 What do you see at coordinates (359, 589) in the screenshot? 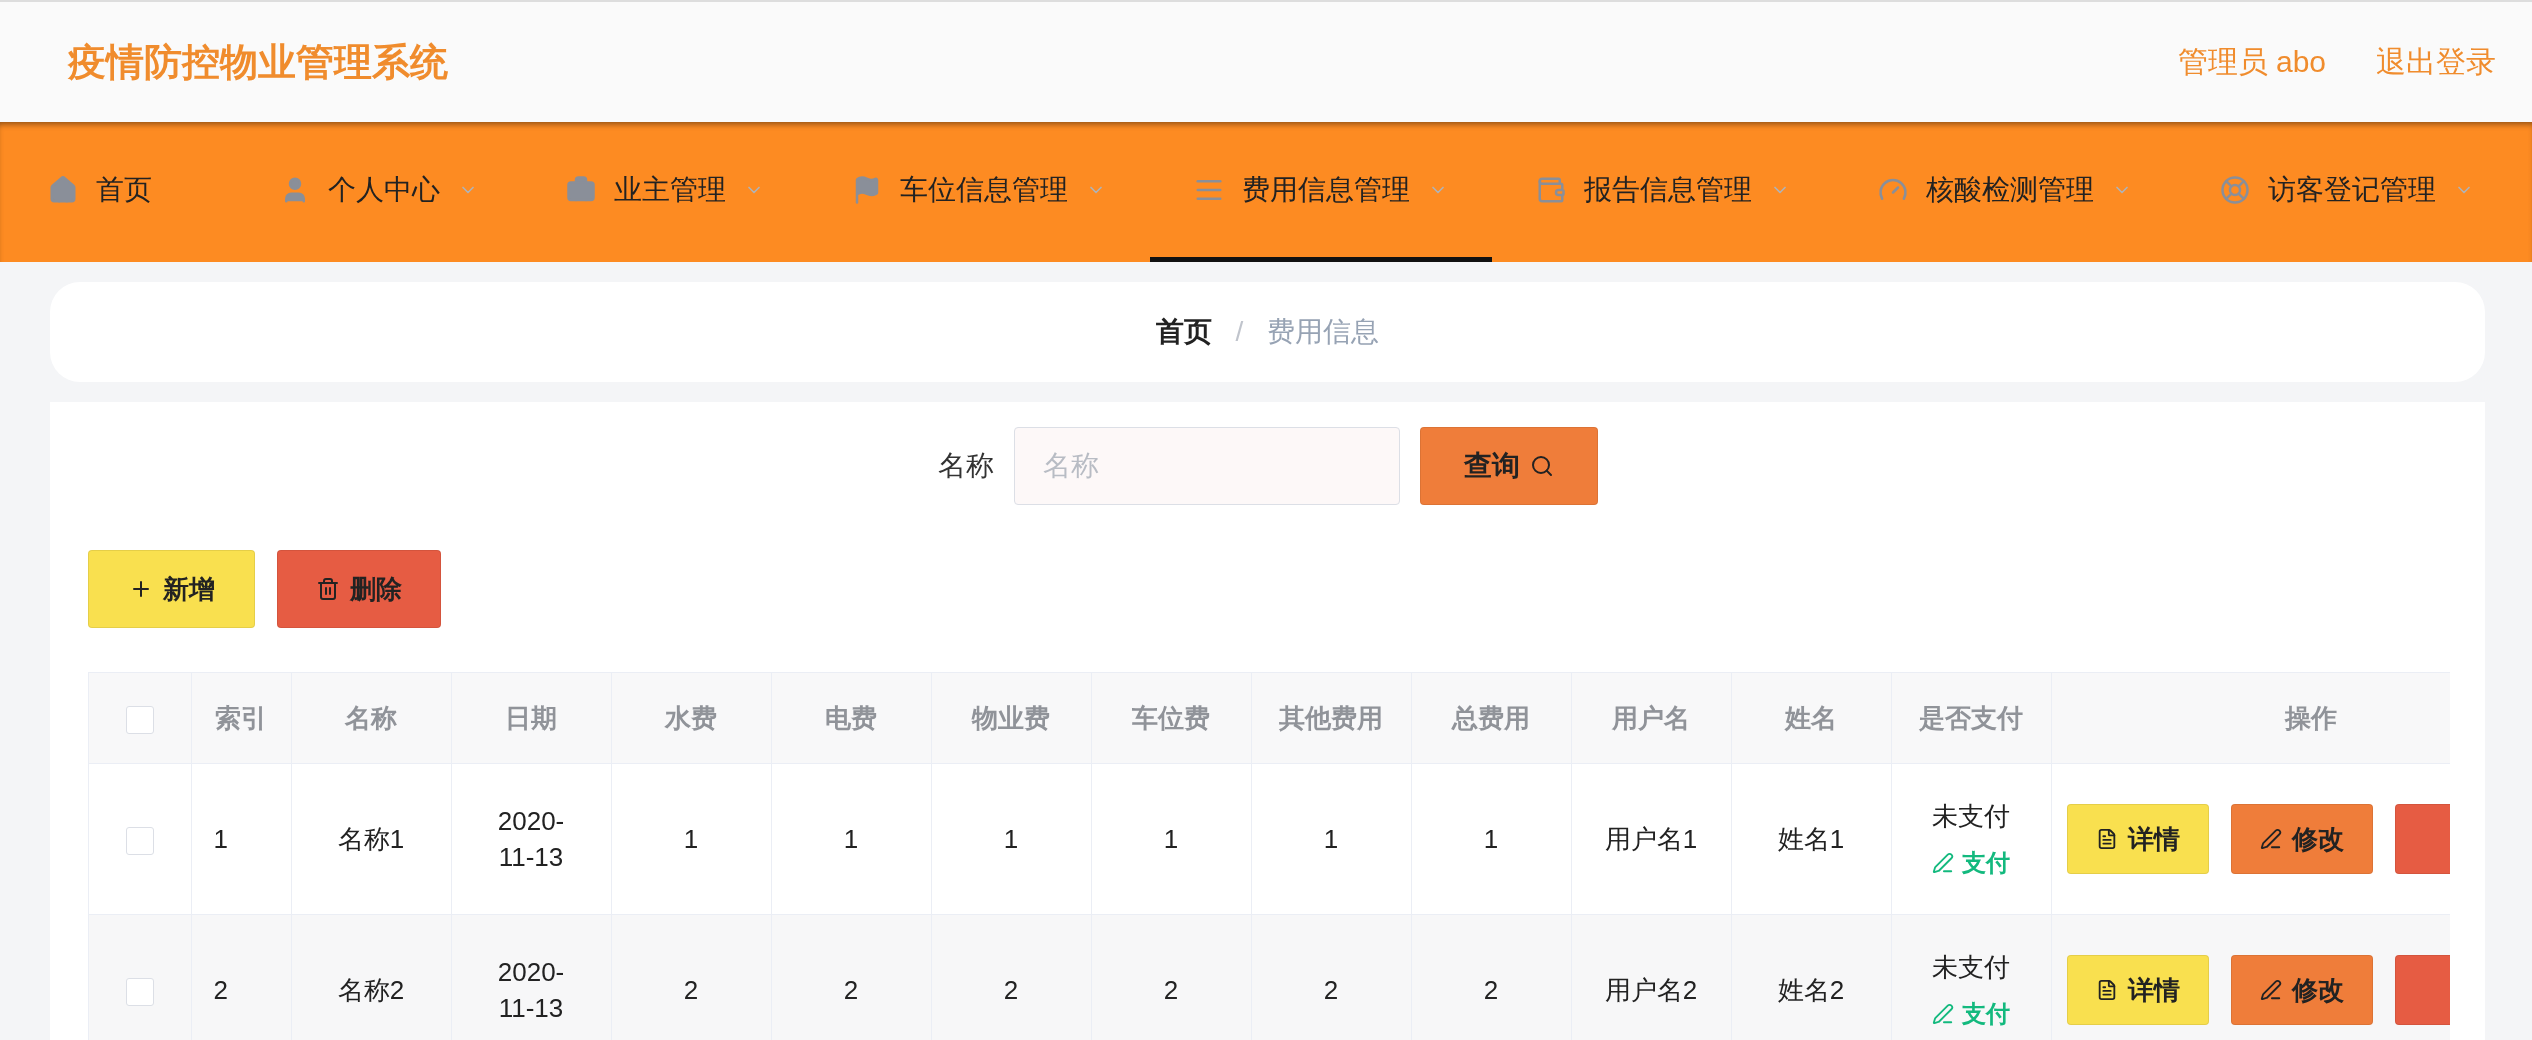
I see `delete-button: 删除` at bounding box center [359, 589].